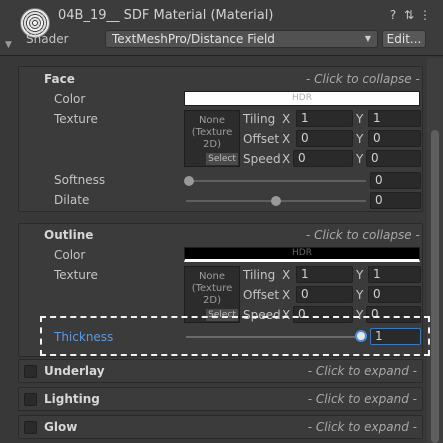 Image resolution: width=443 pixels, height=443 pixels. I want to click on outline-texture-none: None (Texture 2D), so click(212, 288).